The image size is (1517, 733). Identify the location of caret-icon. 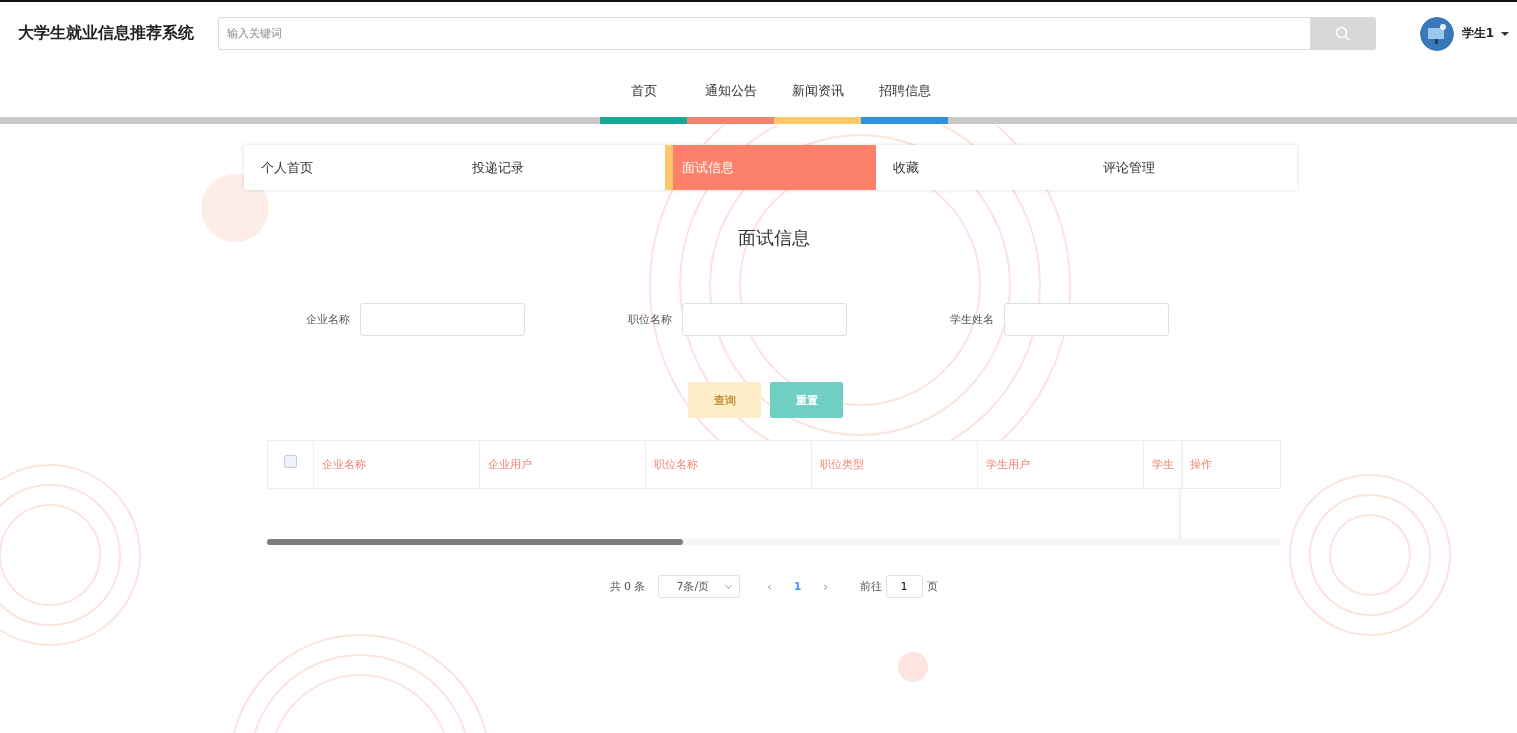
(1505, 33).